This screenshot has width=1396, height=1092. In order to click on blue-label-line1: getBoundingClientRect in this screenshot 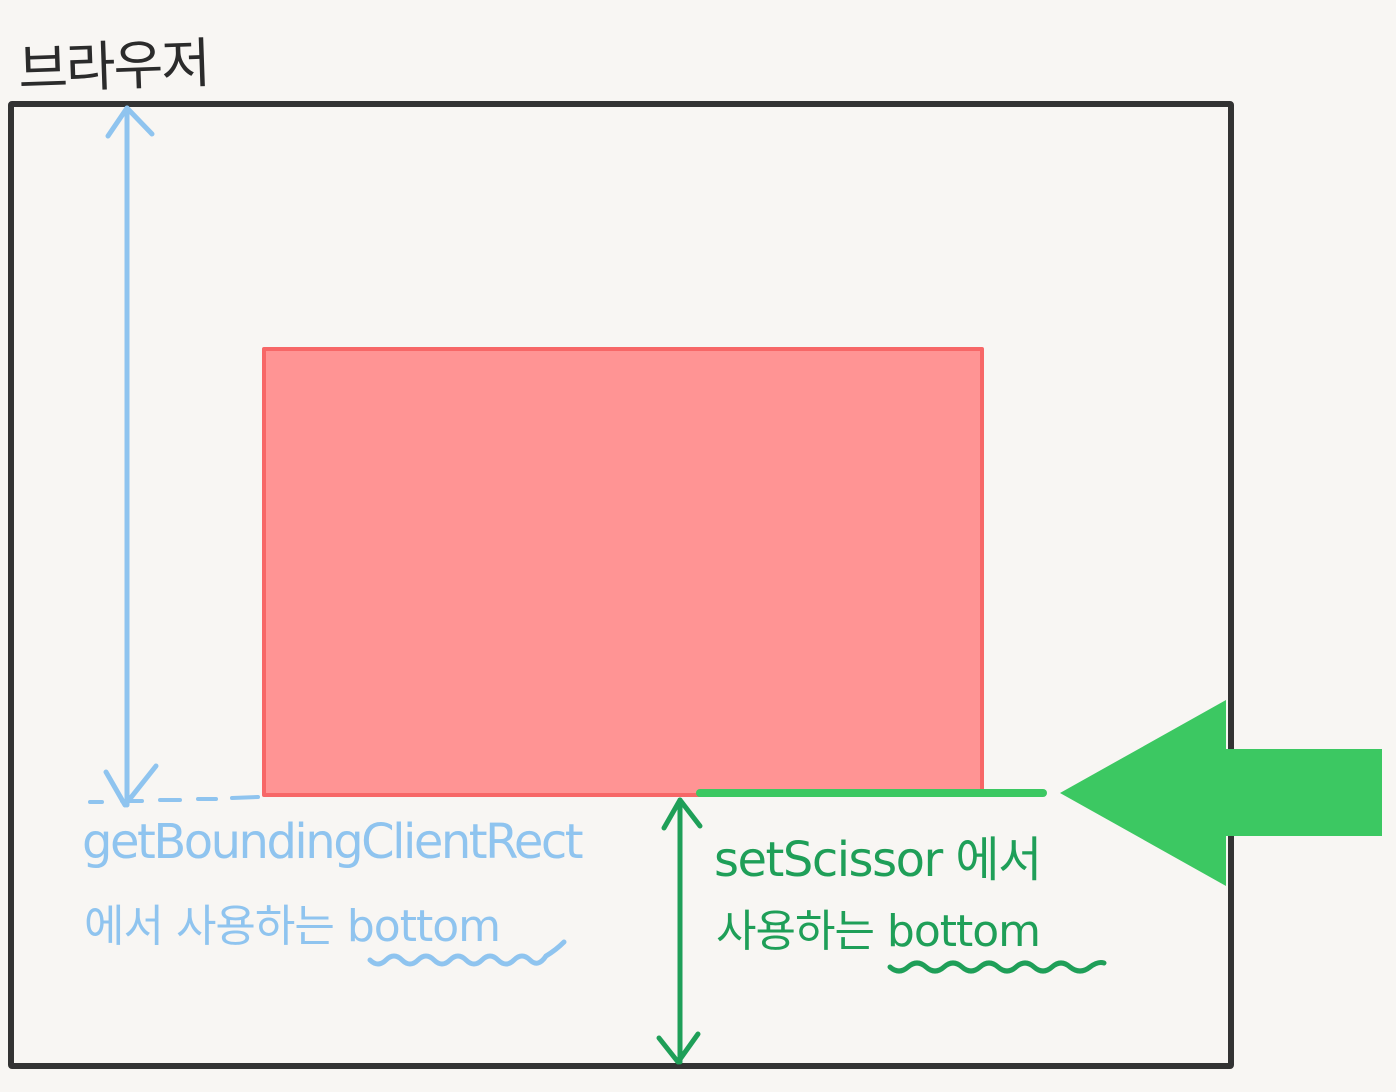, I will do `click(333, 842)`.